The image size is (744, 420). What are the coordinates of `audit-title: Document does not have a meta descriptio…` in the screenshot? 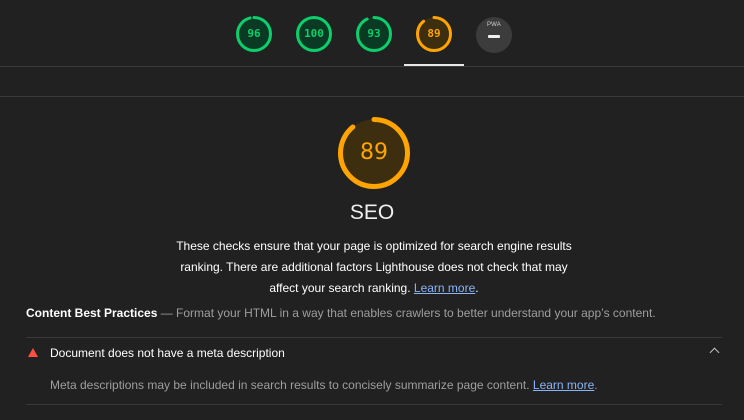 It's located at (167, 353).